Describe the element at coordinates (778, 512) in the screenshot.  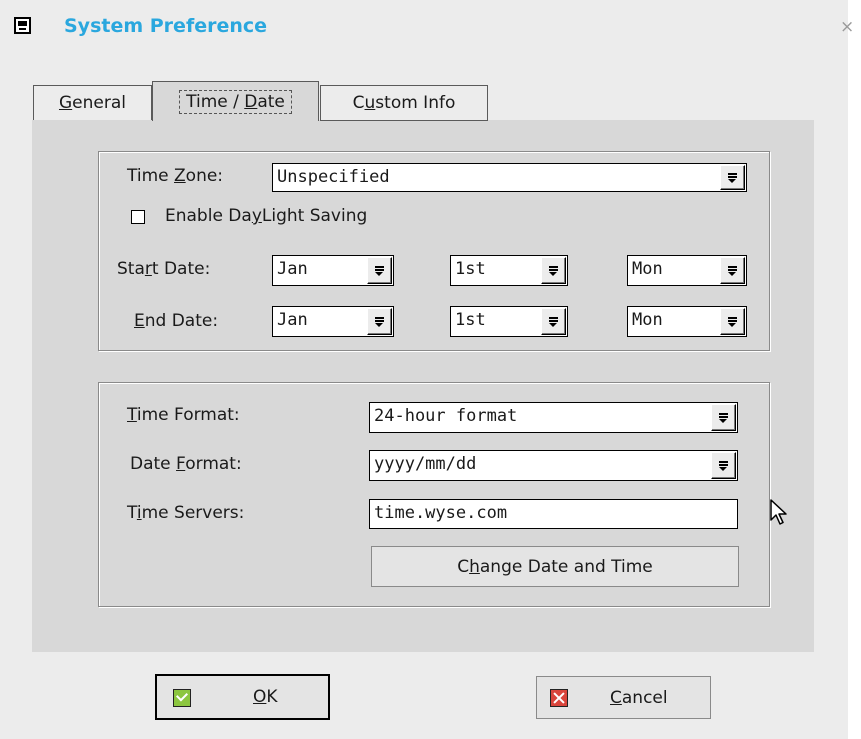
I see `mouse-pointer-icon` at that location.